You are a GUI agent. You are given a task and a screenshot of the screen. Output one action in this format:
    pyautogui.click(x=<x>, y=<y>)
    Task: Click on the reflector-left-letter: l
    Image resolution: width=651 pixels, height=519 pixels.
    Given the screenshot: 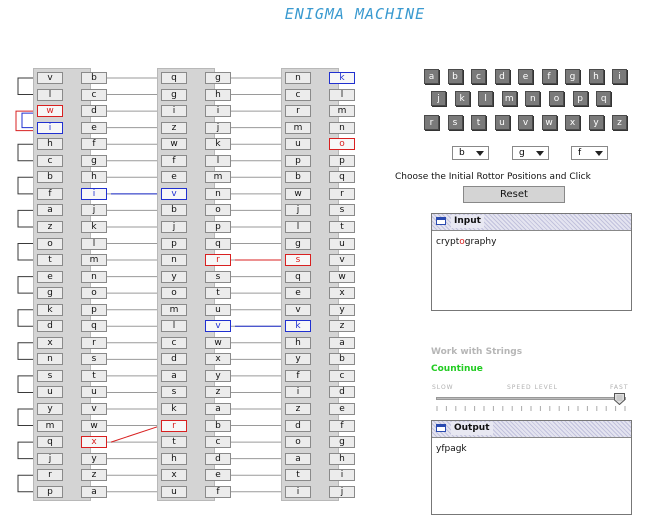 What is the action you would take?
    pyautogui.click(x=50, y=94)
    